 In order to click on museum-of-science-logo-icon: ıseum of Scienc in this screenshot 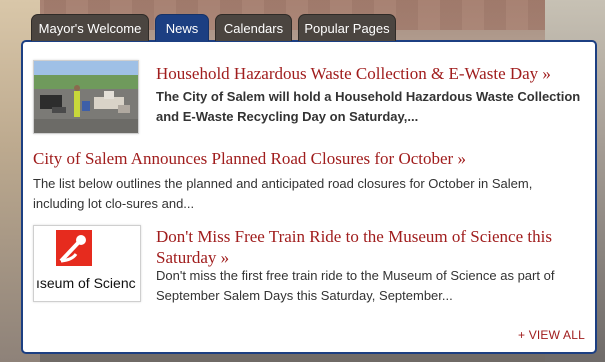, I will do `click(87, 263)`.